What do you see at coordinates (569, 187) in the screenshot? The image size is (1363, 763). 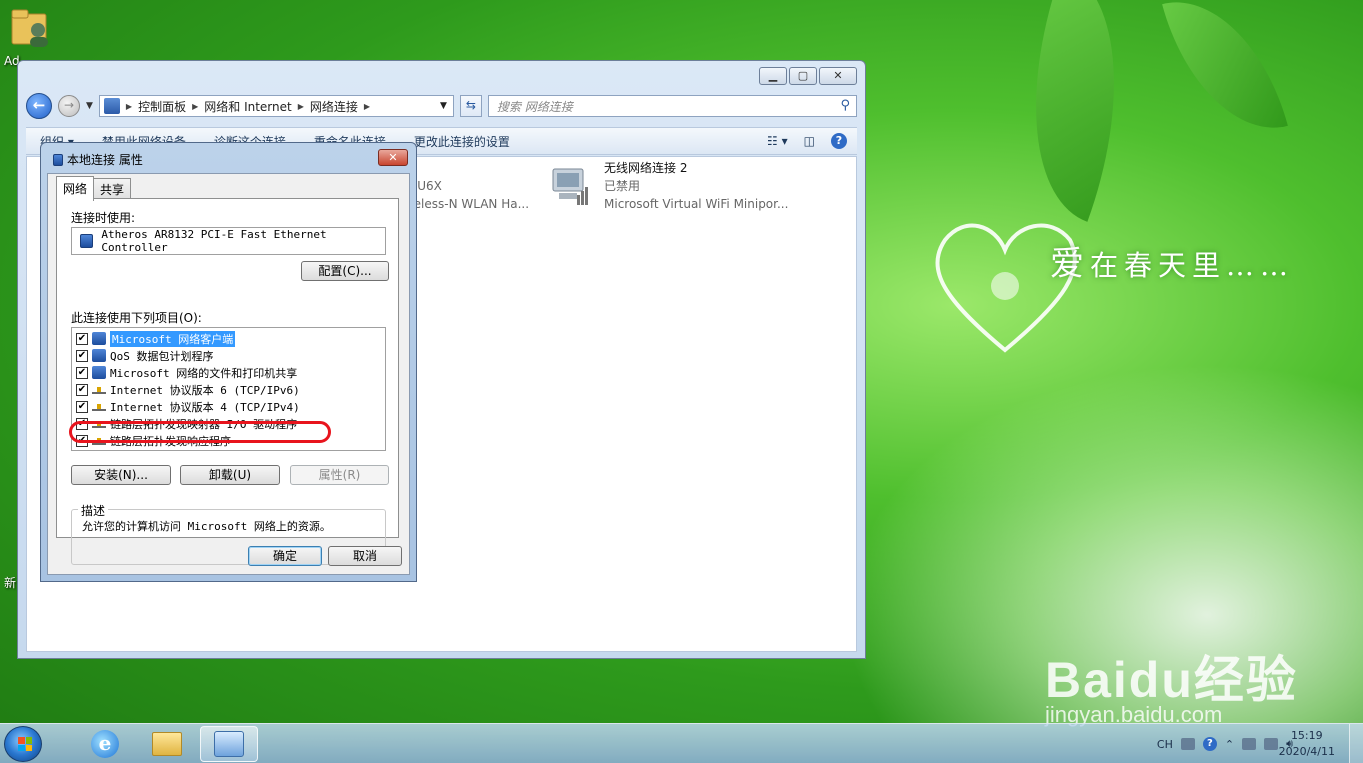 I see `network-computer-icon` at bounding box center [569, 187].